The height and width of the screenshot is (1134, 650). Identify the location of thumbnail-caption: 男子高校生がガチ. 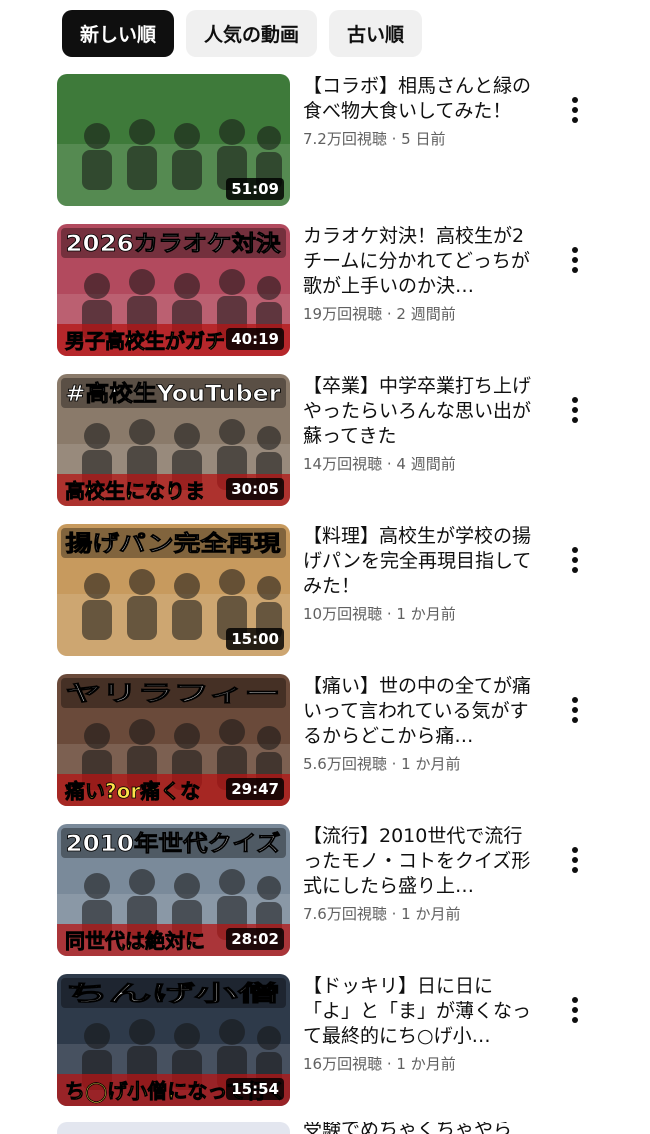
(145, 341).